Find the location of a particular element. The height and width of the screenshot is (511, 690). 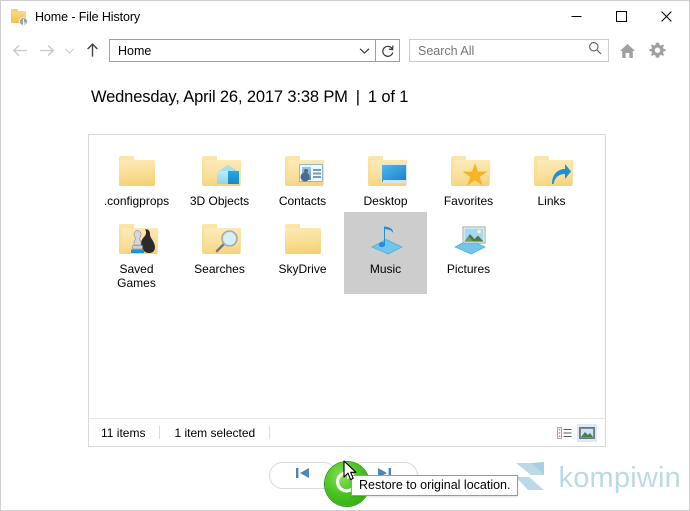

navigation-toolbar: Home is located at coordinates (345, 50).